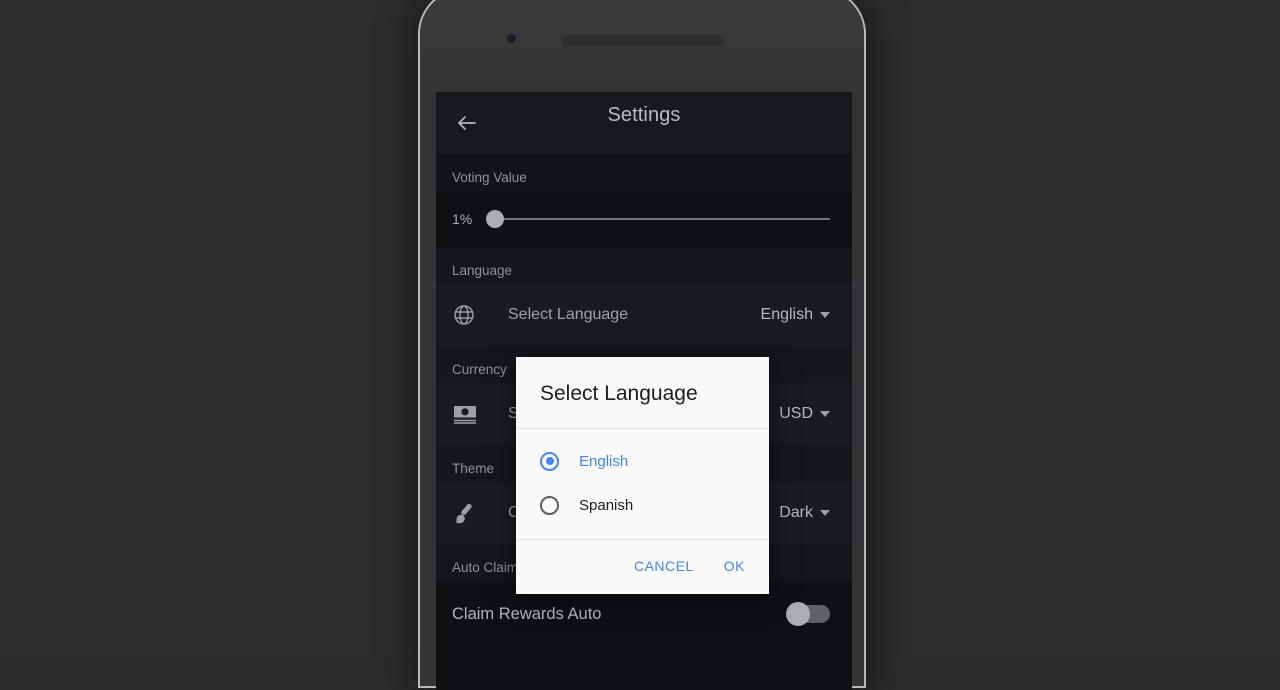 The height and width of the screenshot is (690, 1280). Describe the element at coordinates (798, 614) in the screenshot. I see `toggle-thumb` at that location.